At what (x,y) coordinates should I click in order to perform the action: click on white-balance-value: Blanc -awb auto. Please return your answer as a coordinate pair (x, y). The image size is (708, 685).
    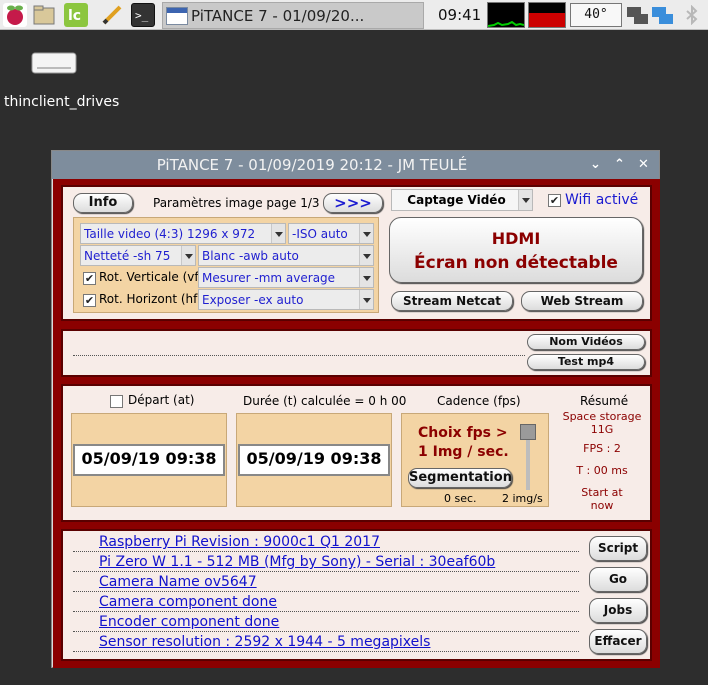
    Looking at the image, I should click on (250, 256).